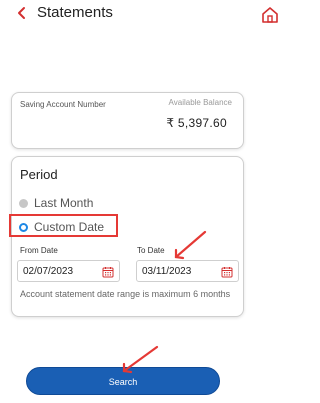  I want to click on radio-custom-date: Custom Date, so click(61, 227).